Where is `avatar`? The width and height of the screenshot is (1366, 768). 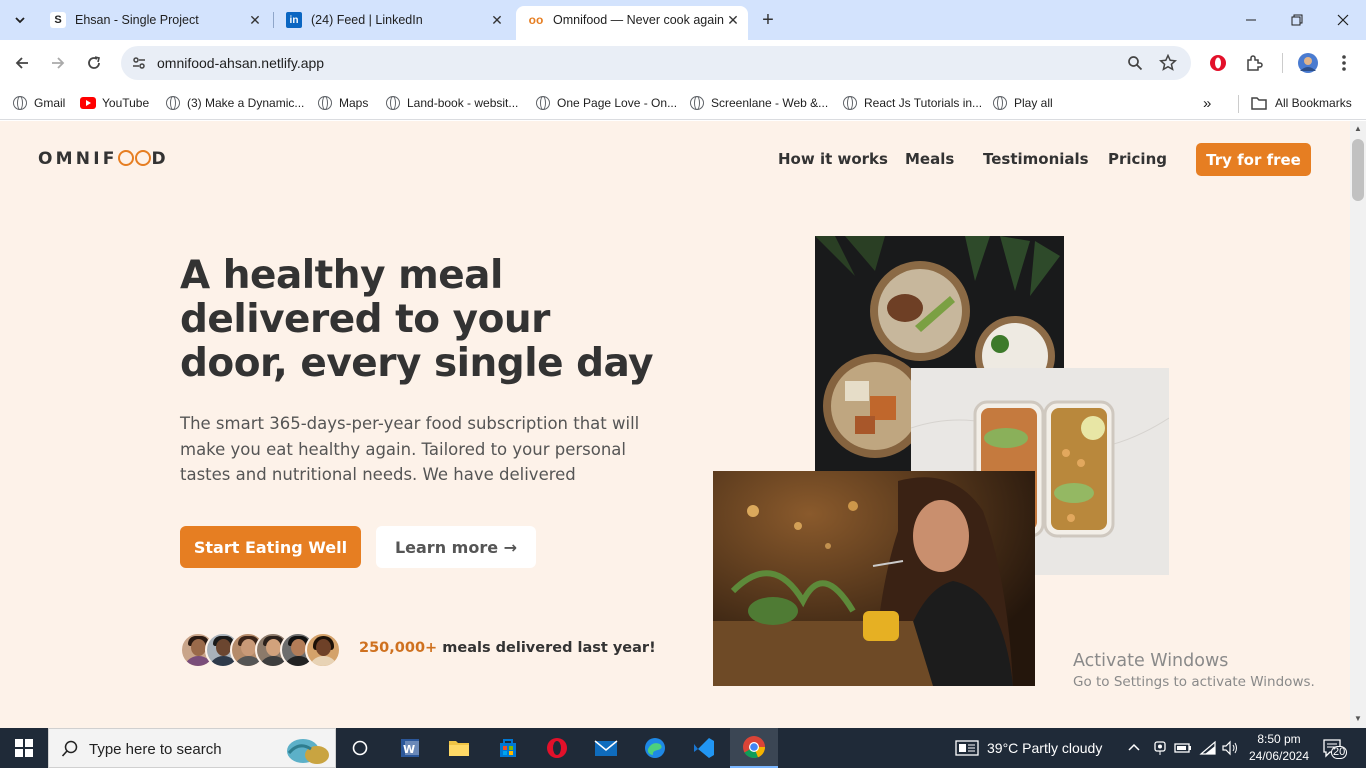 avatar is located at coordinates (323, 650).